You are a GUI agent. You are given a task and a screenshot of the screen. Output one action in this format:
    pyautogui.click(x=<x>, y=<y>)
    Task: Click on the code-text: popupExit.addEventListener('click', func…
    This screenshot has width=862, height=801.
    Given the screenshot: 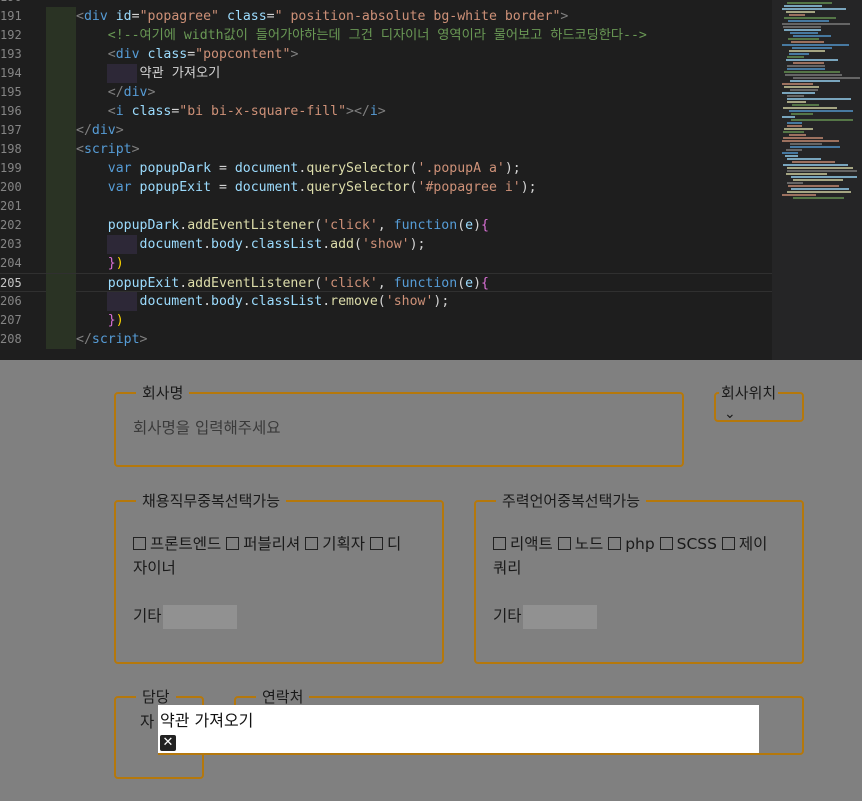 What is the action you would take?
    pyautogui.click(x=282, y=283)
    